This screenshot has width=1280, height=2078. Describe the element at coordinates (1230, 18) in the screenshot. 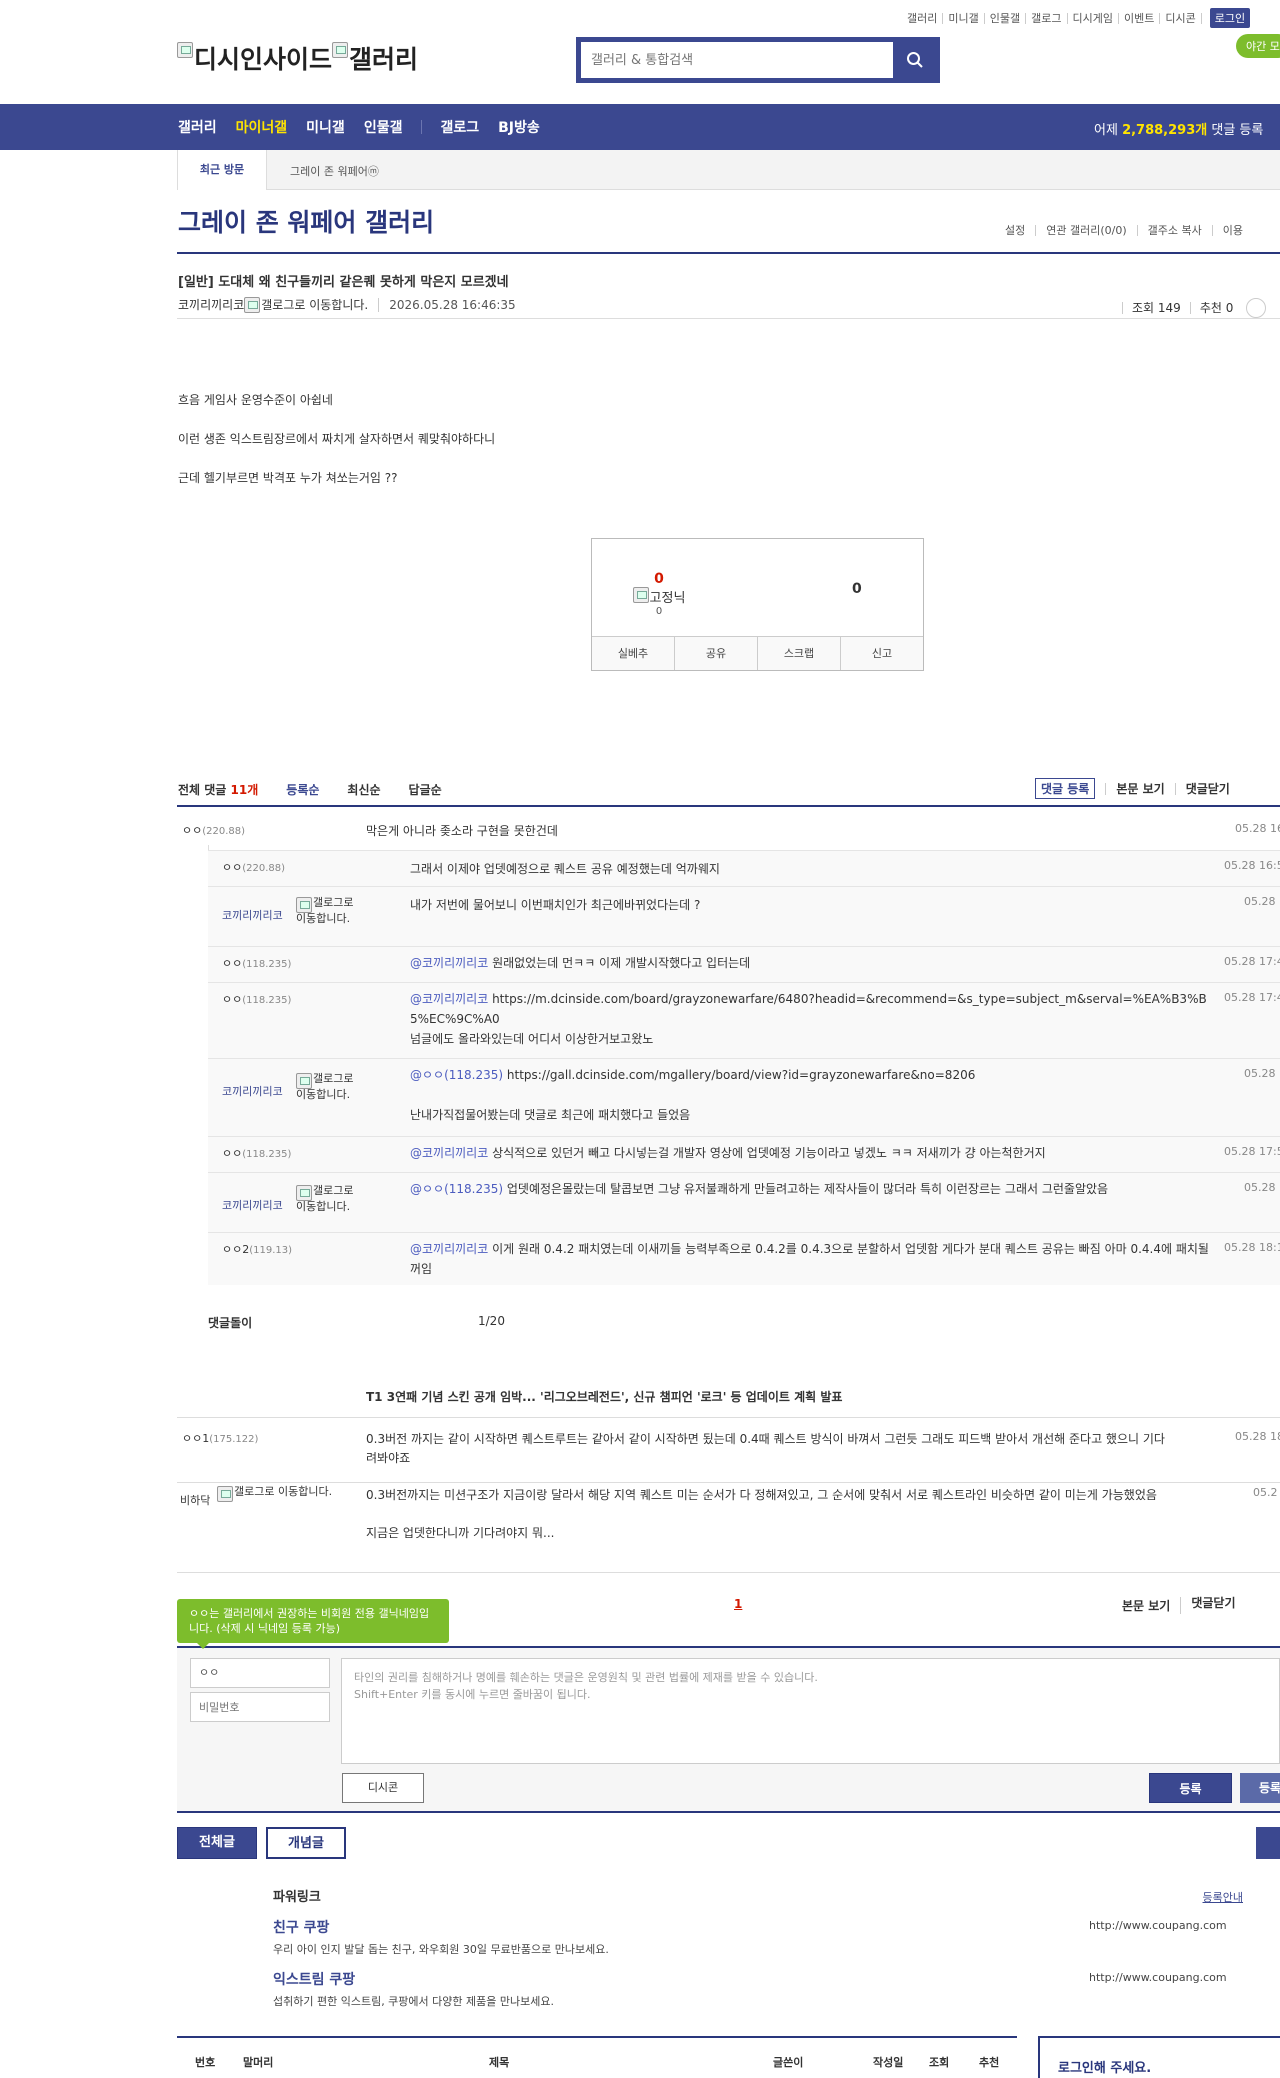

I see `login-button: 로그인` at that location.